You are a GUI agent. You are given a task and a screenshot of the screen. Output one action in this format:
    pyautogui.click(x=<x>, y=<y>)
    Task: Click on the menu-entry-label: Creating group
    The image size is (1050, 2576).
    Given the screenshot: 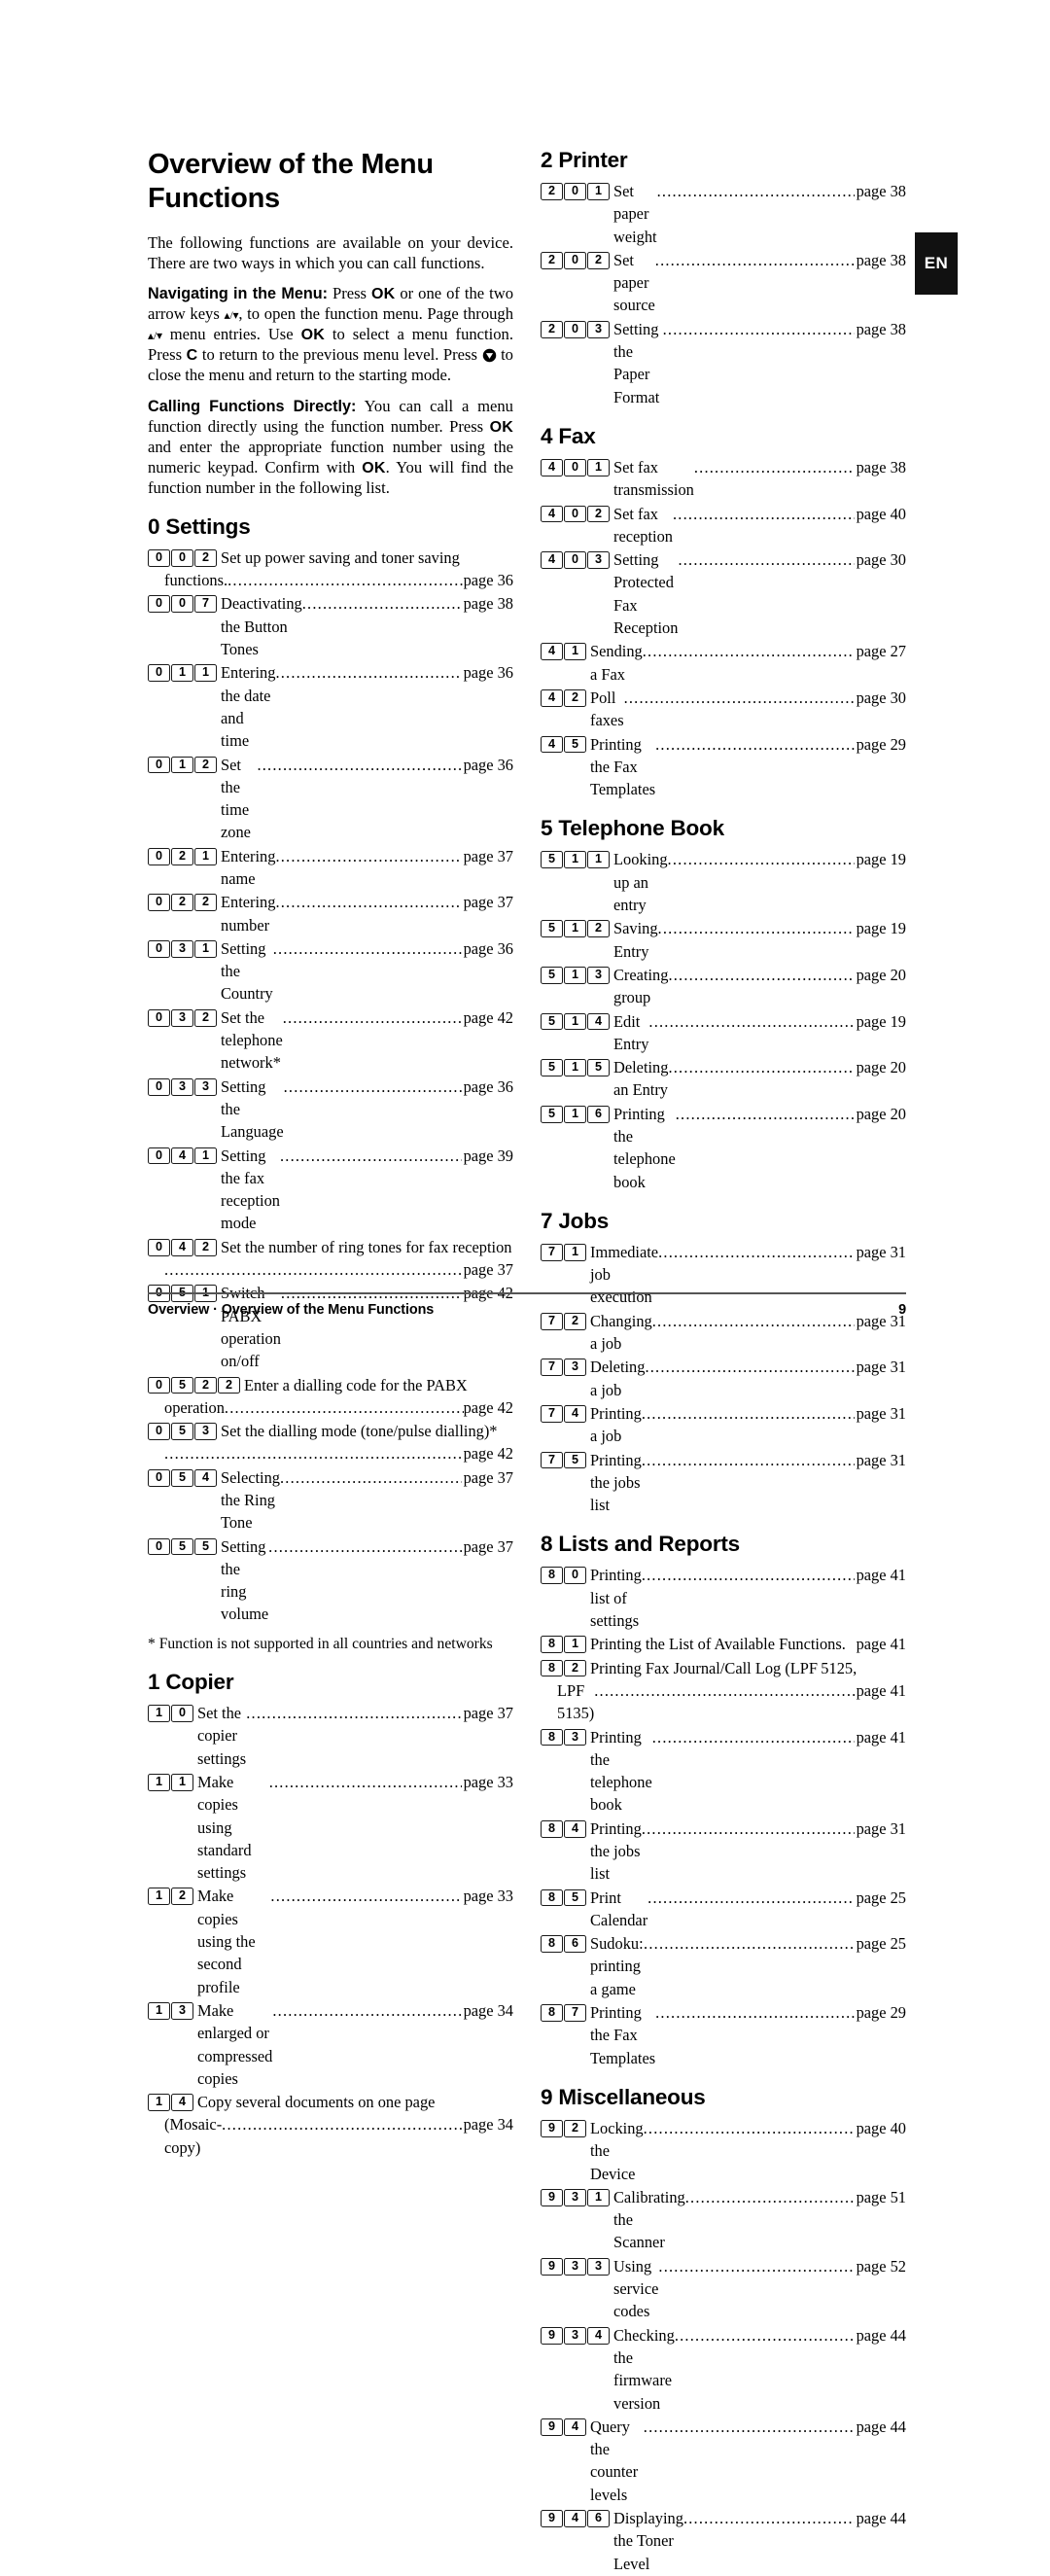 What is the action you would take?
    pyautogui.click(x=641, y=986)
    